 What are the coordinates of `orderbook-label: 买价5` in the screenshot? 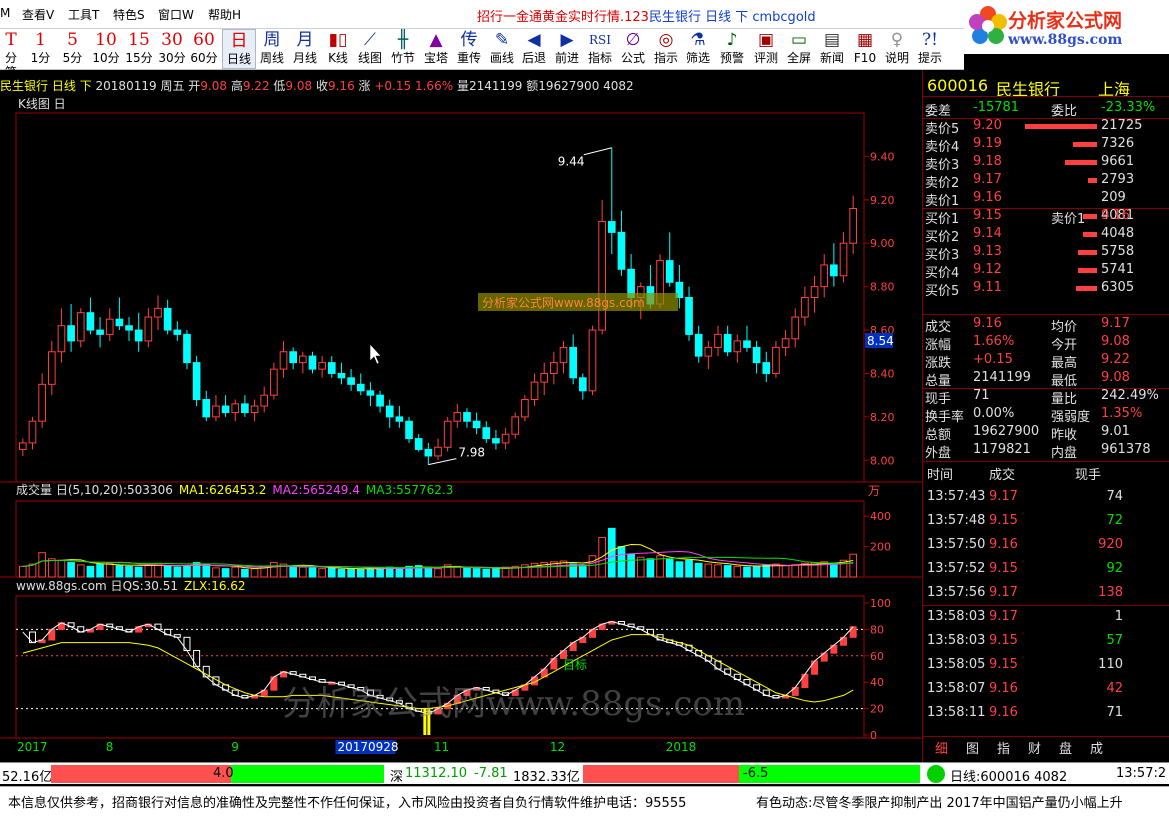 It's located at (942, 291).